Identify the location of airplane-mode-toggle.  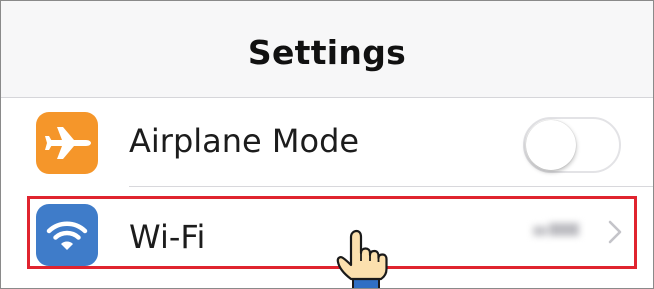
(572, 145).